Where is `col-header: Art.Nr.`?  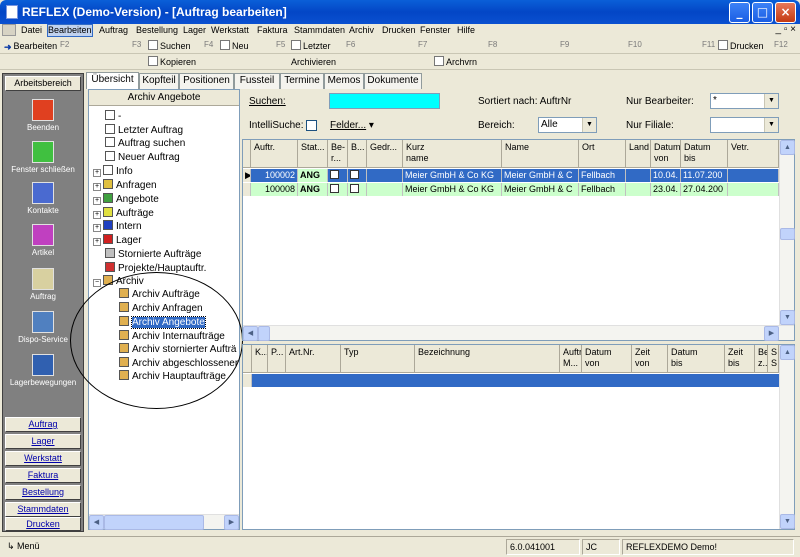 col-header: Art.Nr. is located at coordinates (313, 359).